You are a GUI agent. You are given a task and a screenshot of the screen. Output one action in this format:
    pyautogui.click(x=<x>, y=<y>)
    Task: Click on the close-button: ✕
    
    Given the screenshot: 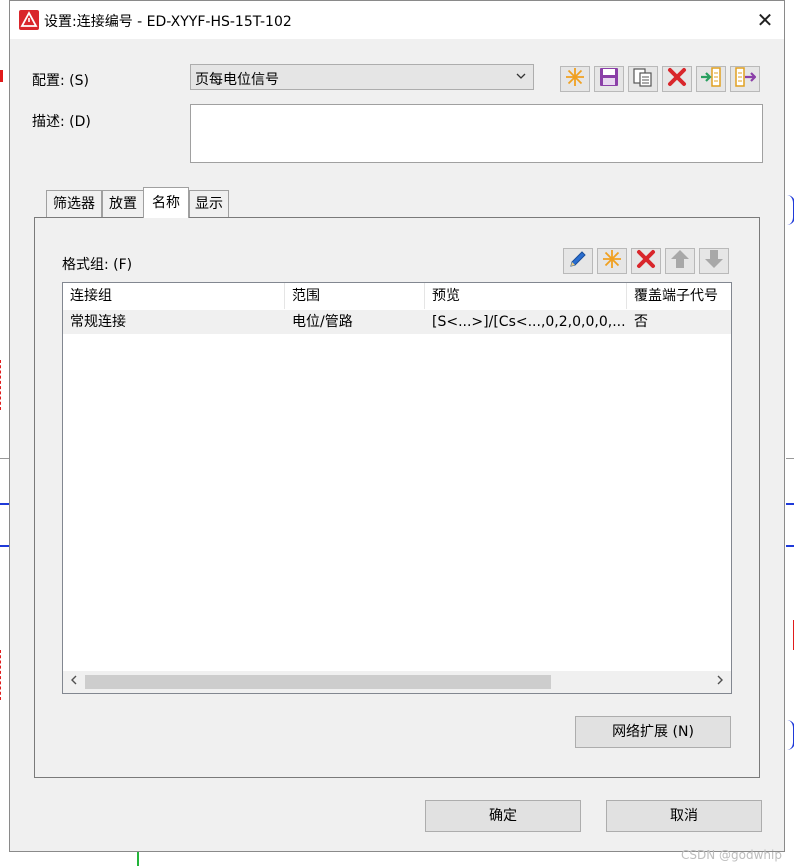 What is the action you would take?
    pyautogui.click(x=765, y=20)
    